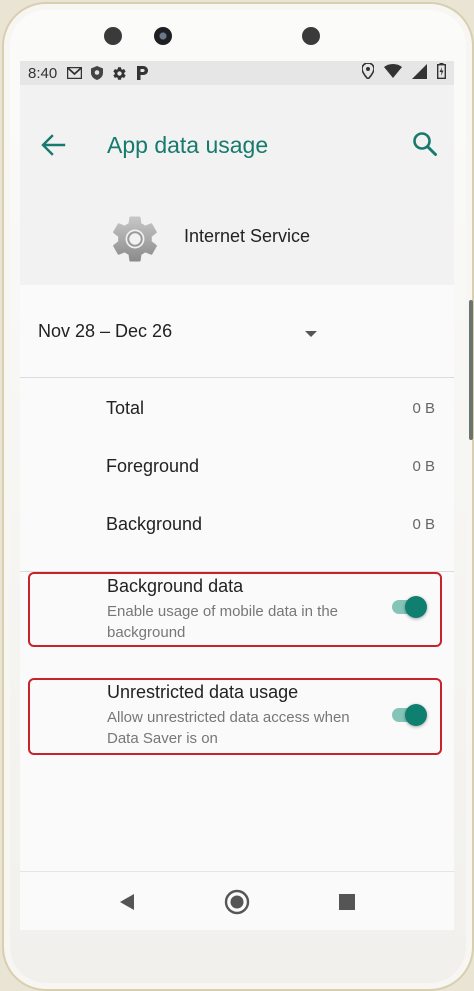 The height and width of the screenshot is (991, 474). What do you see at coordinates (163, 36) in the screenshot?
I see `front-camera` at bounding box center [163, 36].